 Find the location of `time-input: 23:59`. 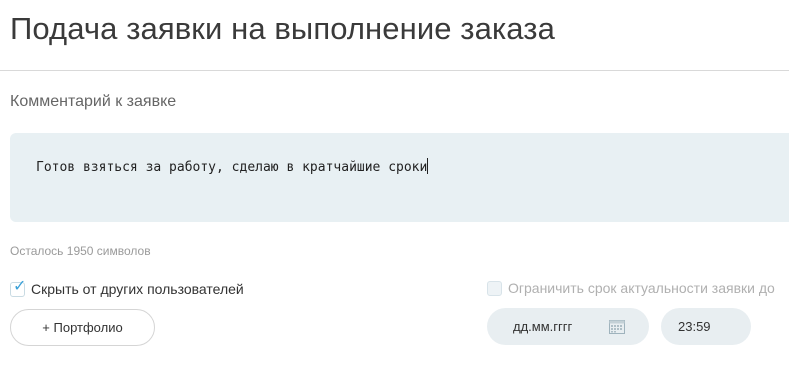

time-input: 23:59 is located at coordinates (706, 326).